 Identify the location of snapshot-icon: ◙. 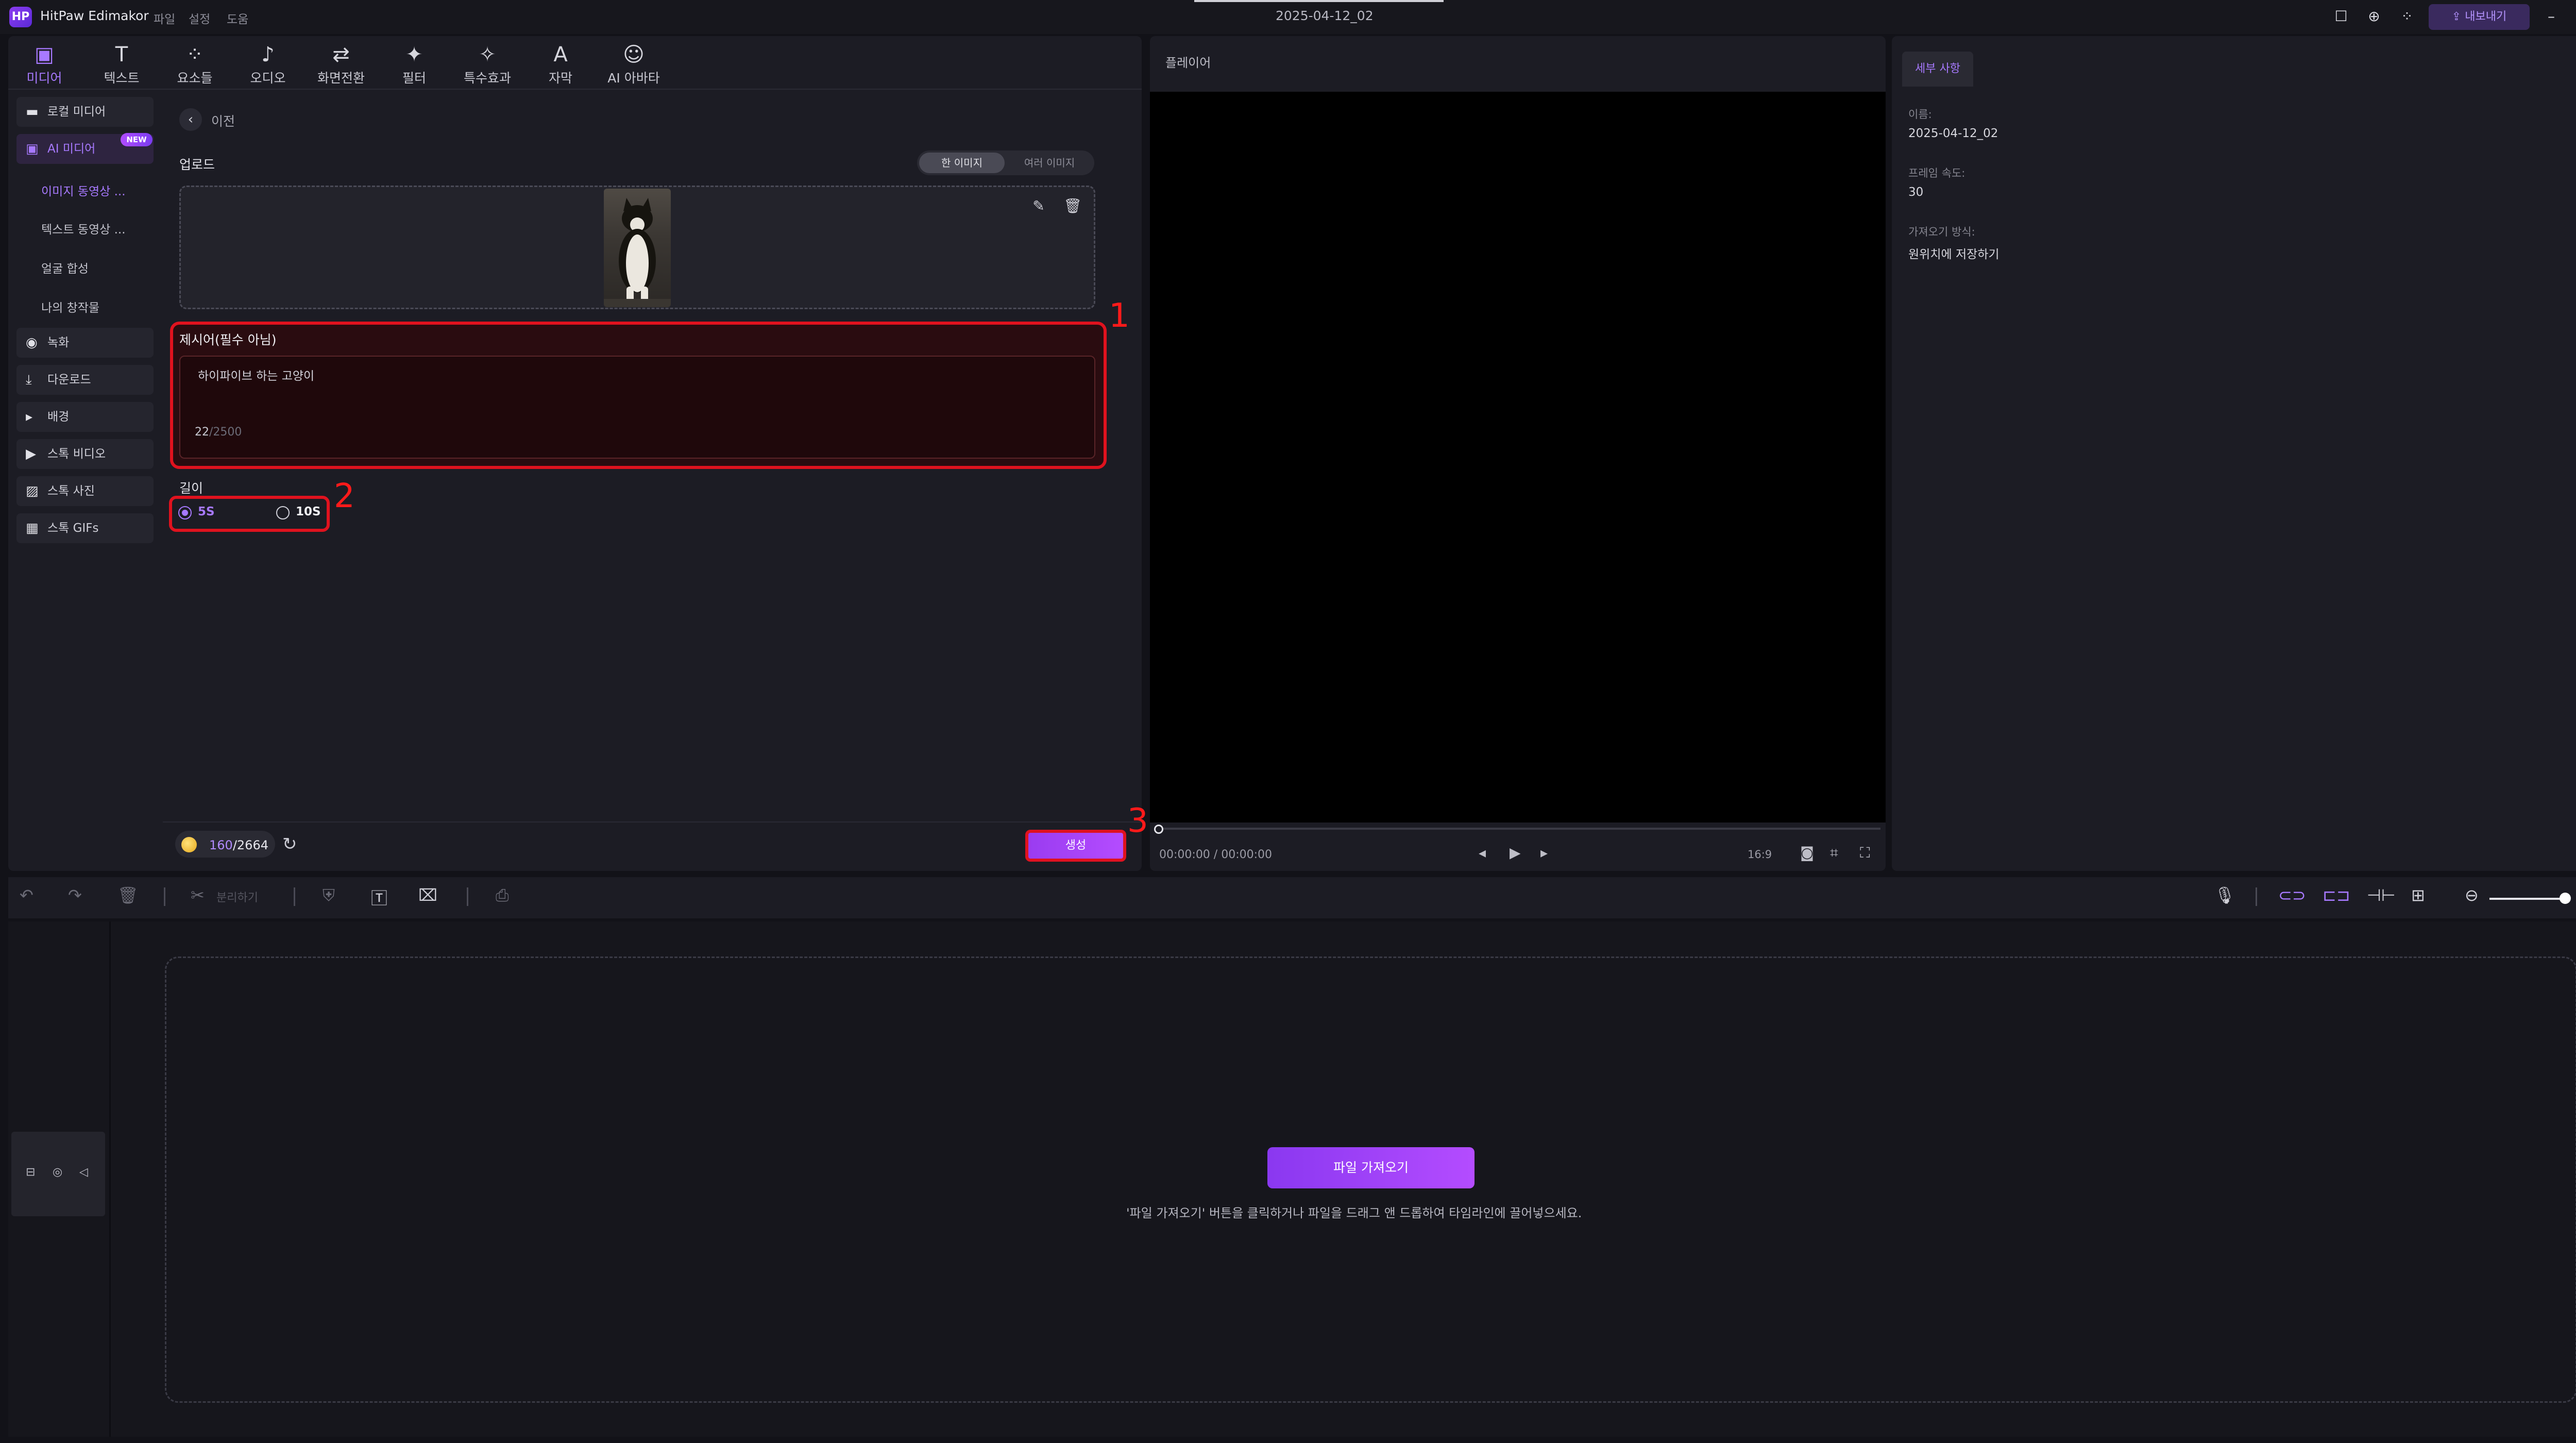
(1807, 852).